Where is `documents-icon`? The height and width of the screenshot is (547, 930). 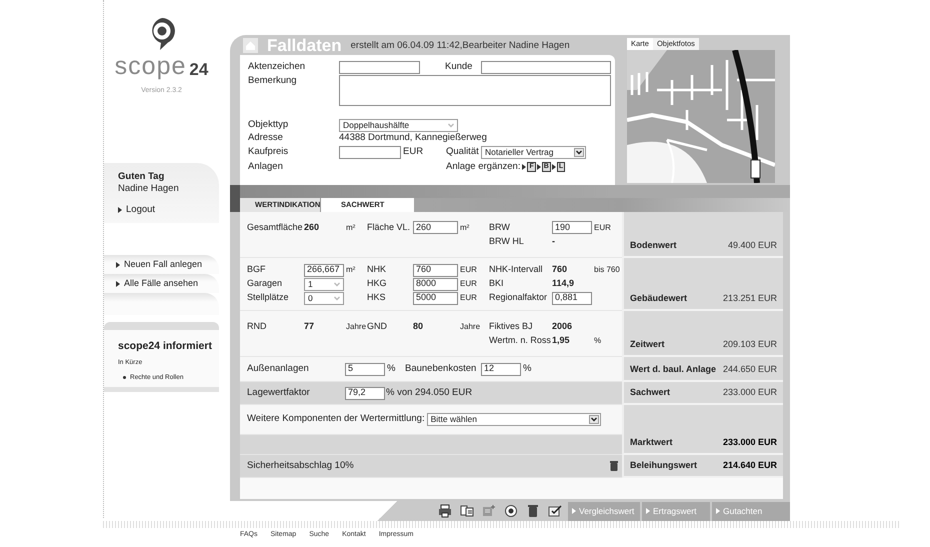
documents-icon is located at coordinates (467, 511).